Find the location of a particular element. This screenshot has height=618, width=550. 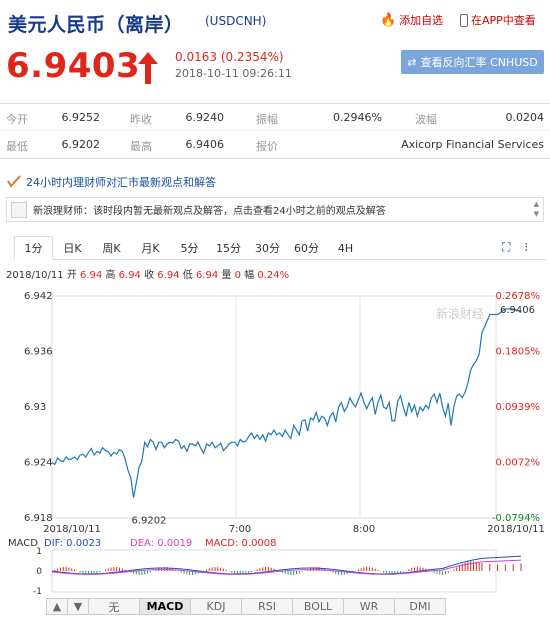

pencil-check-icon is located at coordinates (14, 181).